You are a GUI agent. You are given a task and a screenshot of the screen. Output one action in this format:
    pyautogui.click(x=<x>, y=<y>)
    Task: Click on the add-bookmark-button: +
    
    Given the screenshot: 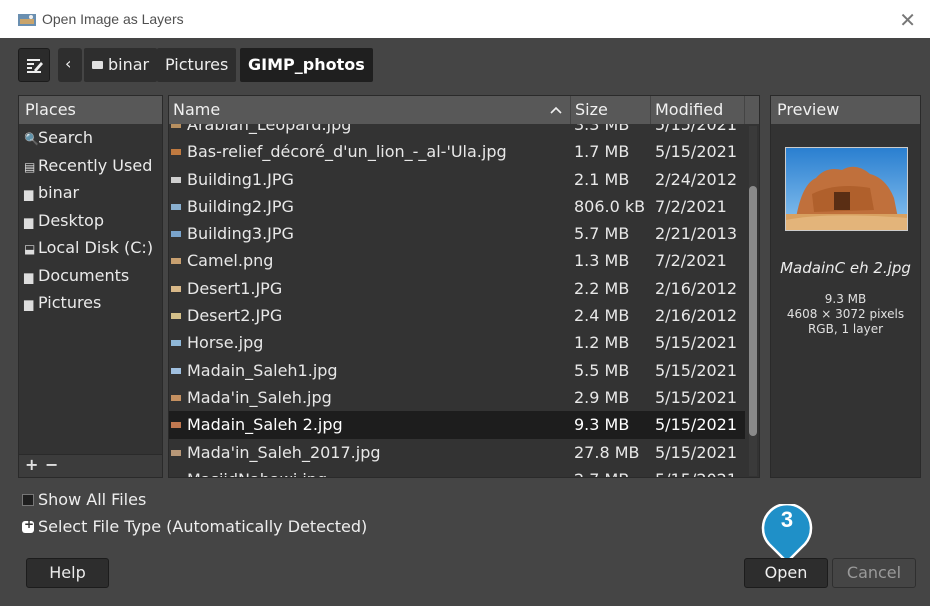 What is the action you would take?
    pyautogui.click(x=31, y=464)
    